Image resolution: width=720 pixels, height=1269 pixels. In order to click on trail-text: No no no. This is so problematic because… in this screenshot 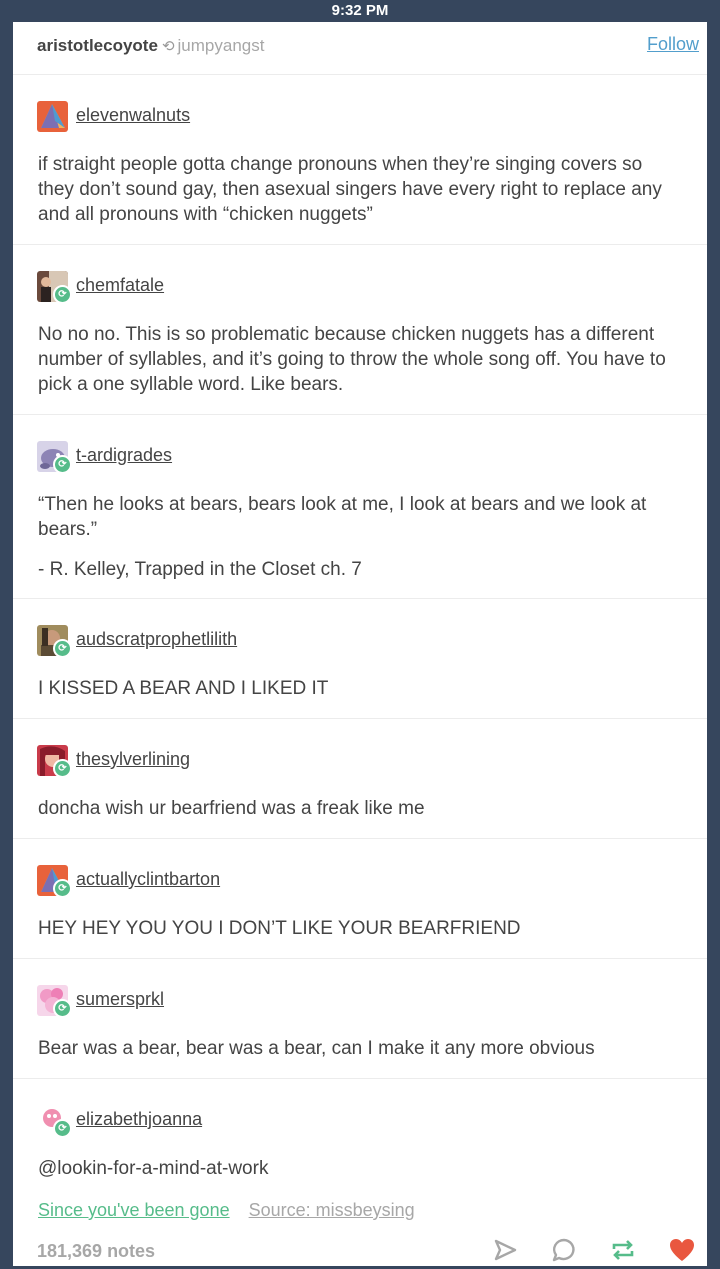, I will do `click(352, 359)`.